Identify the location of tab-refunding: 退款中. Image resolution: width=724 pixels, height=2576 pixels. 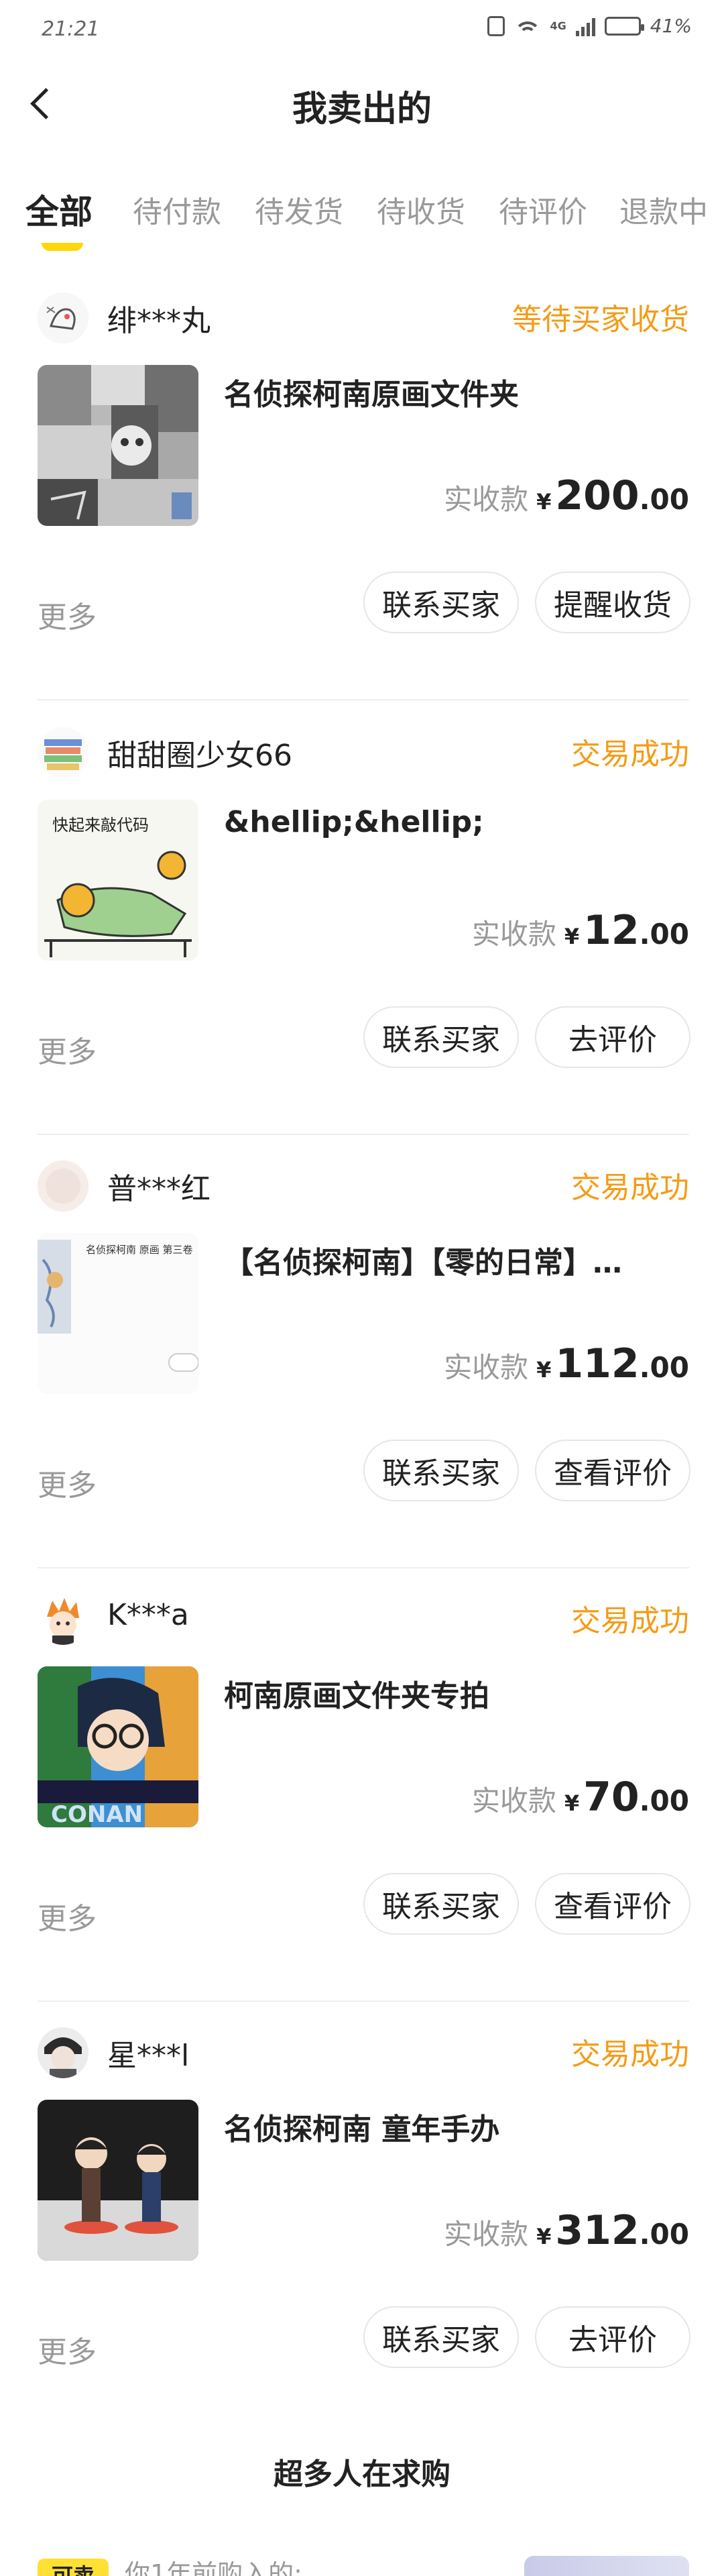
(663, 209).